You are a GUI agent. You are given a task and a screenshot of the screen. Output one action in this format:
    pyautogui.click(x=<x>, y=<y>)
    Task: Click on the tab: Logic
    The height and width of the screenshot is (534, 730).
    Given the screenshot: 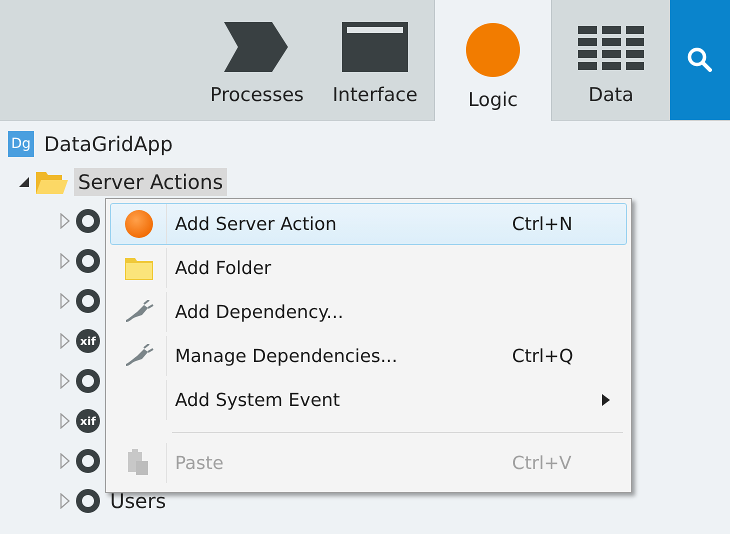 What is the action you would take?
    pyautogui.click(x=493, y=60)
    